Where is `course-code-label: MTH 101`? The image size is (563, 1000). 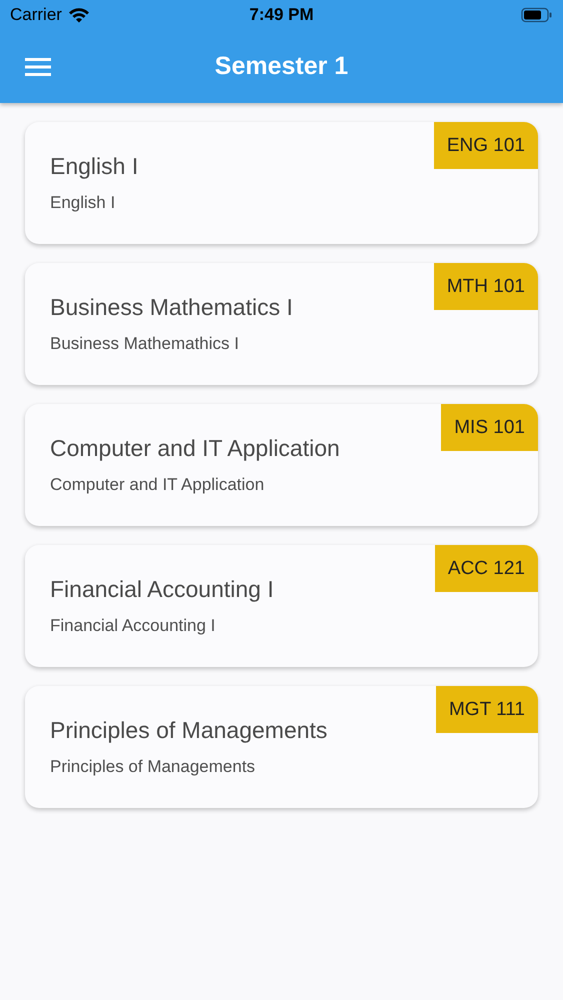
course-code-label: MTH 101 is located at coordinates (486, 286).